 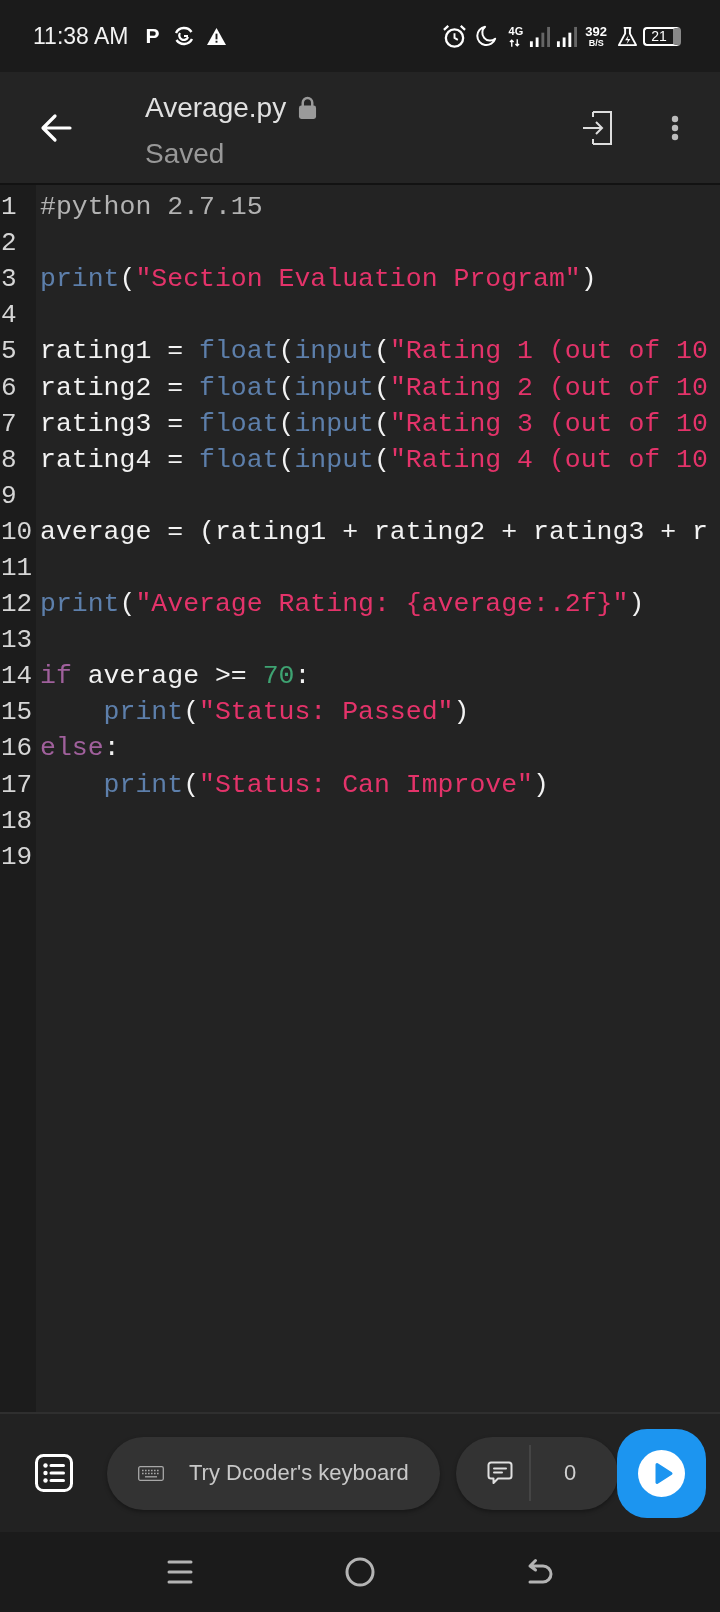 I want to click on warning-icon, so click(x=216, y=36).